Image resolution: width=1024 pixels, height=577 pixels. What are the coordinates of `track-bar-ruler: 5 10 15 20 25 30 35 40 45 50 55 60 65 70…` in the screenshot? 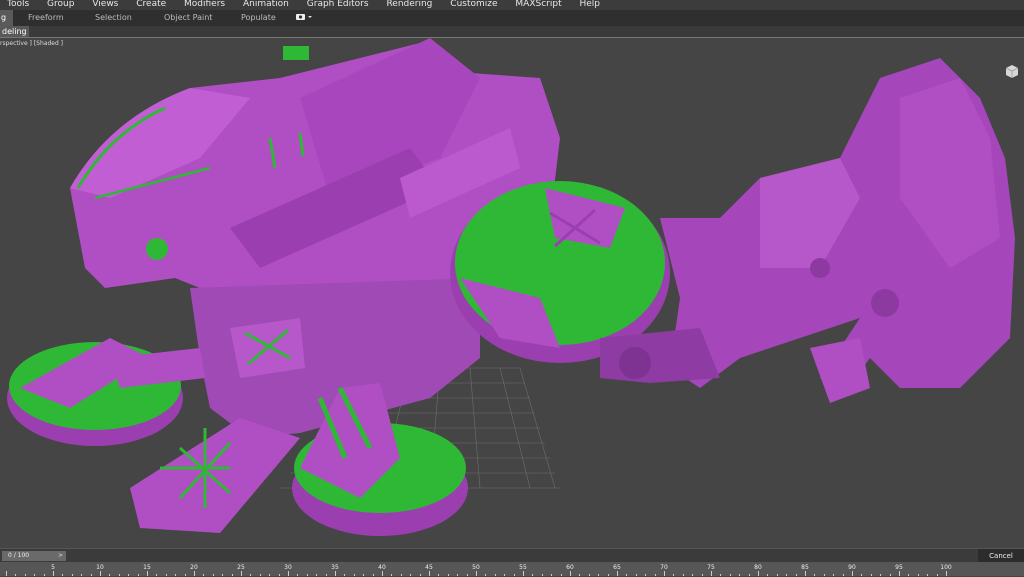 It's located at (512, 569).